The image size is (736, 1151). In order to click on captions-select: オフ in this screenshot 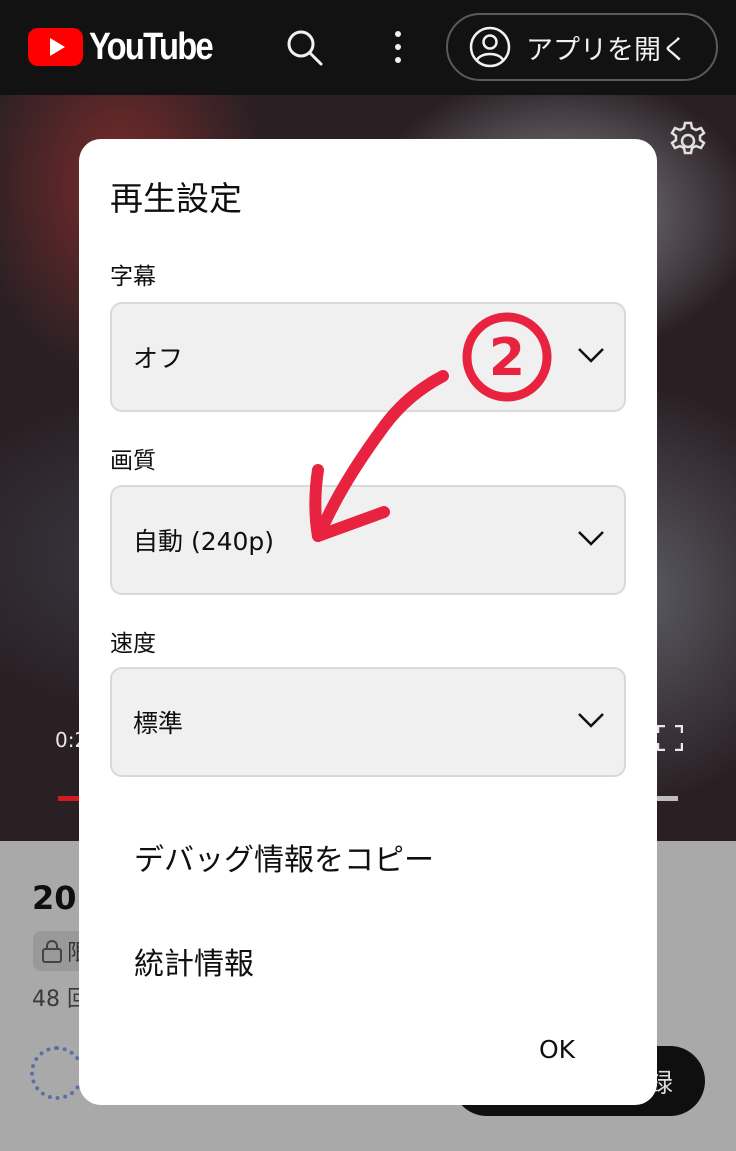, I will do `click(368, 357)`.